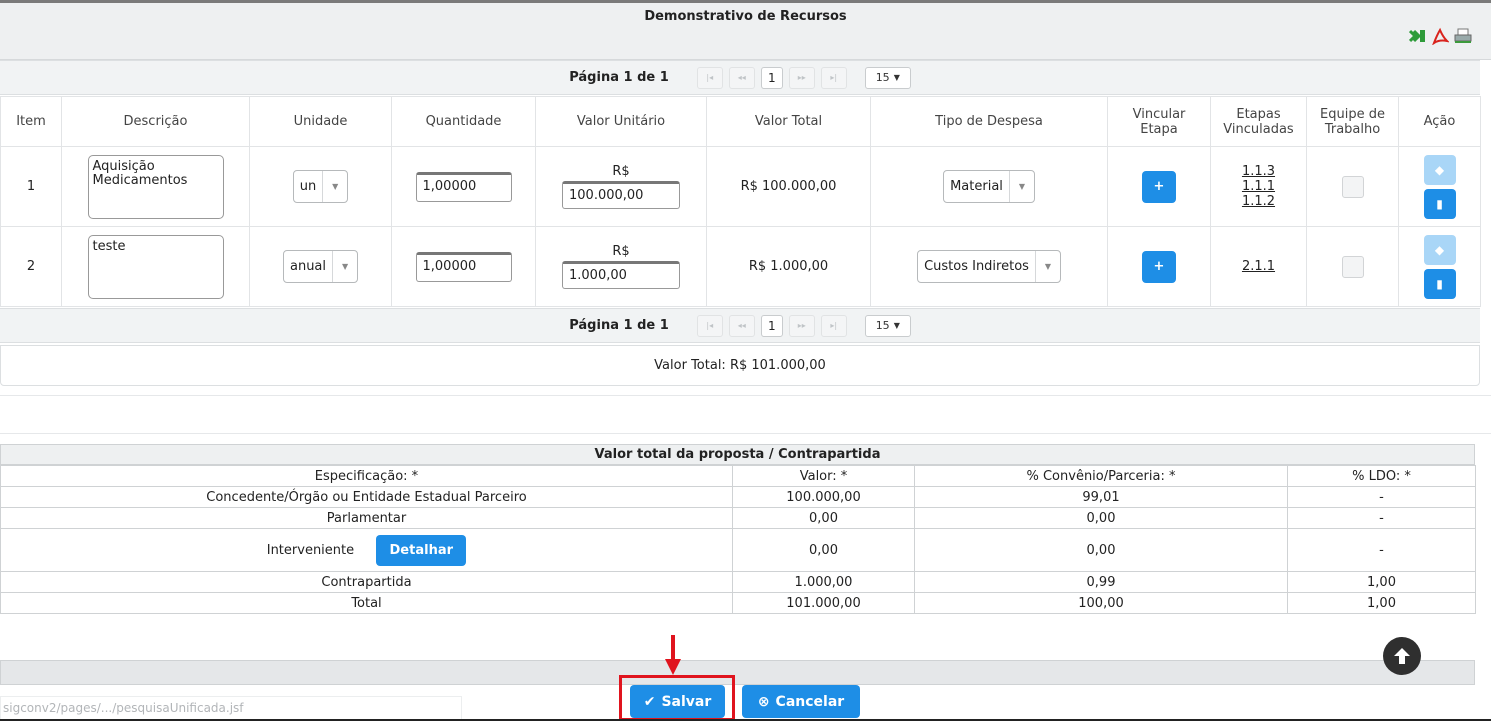  I want to click on valor-unitario-wrap: R$ 100.000,00, so click(621, 186).